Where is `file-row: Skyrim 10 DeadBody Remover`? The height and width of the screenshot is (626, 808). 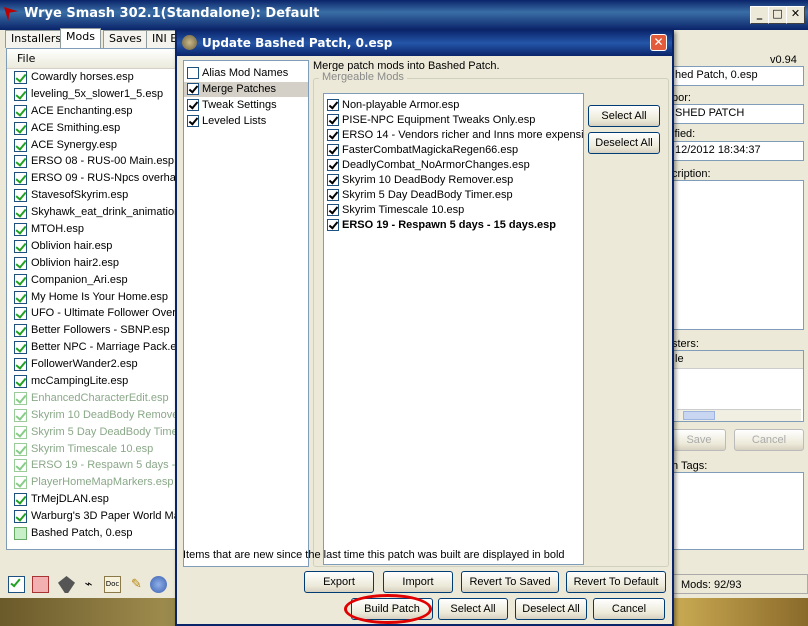
file-row: Skyrim 10 DeadBody Remover is located at coordinates (92, 415).